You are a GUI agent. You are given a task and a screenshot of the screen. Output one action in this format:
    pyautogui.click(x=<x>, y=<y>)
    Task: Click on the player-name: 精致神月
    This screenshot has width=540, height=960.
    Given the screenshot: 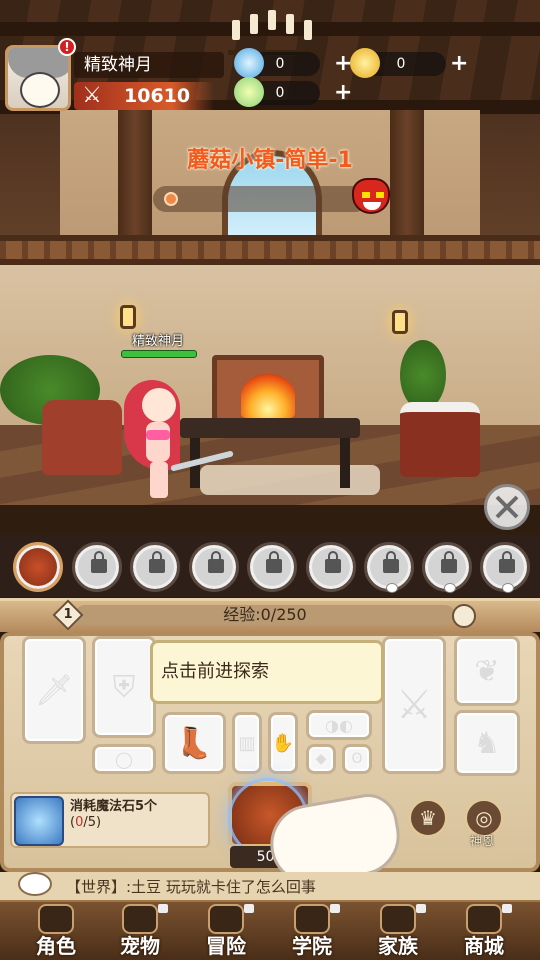 What is the action you would take?
    pyautogui.click(x=149, y=65)
    